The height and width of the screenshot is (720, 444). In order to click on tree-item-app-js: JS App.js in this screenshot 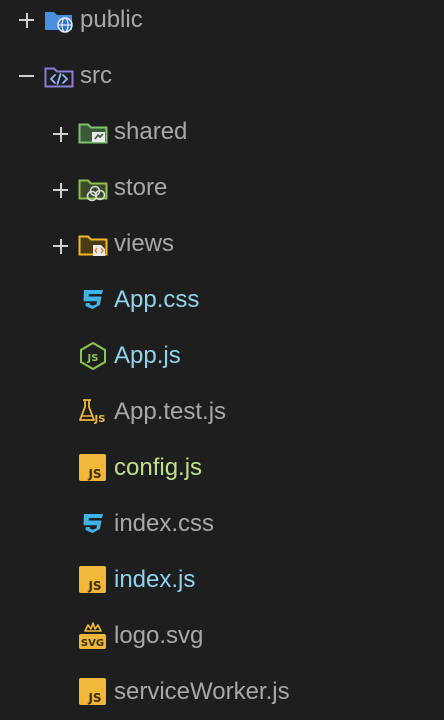, I will do `click(222, 356)`.